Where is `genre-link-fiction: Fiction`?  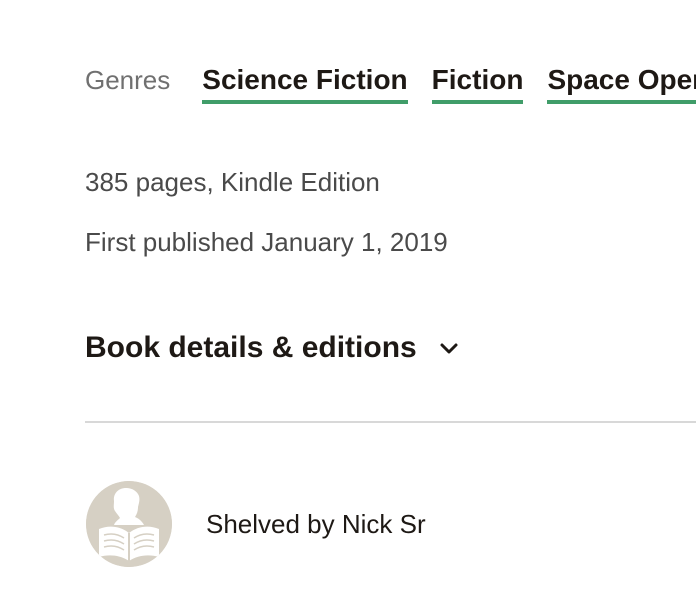
genre-link-fiction: Fiction is located at coordinates (477, 82).